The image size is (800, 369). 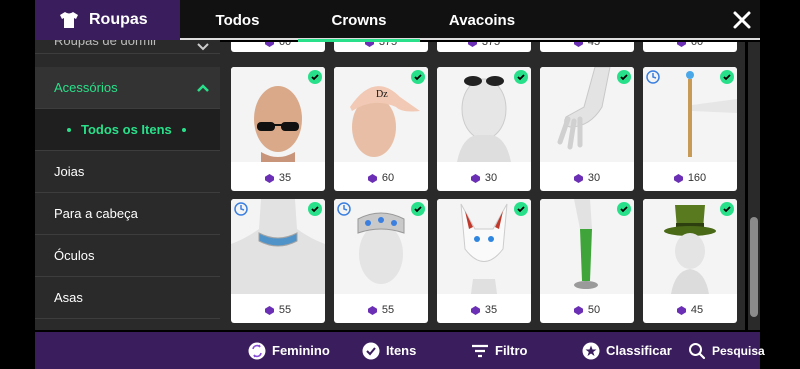 I want to click on gender-toggle-button: Feminino, so click(x=289, y=350).